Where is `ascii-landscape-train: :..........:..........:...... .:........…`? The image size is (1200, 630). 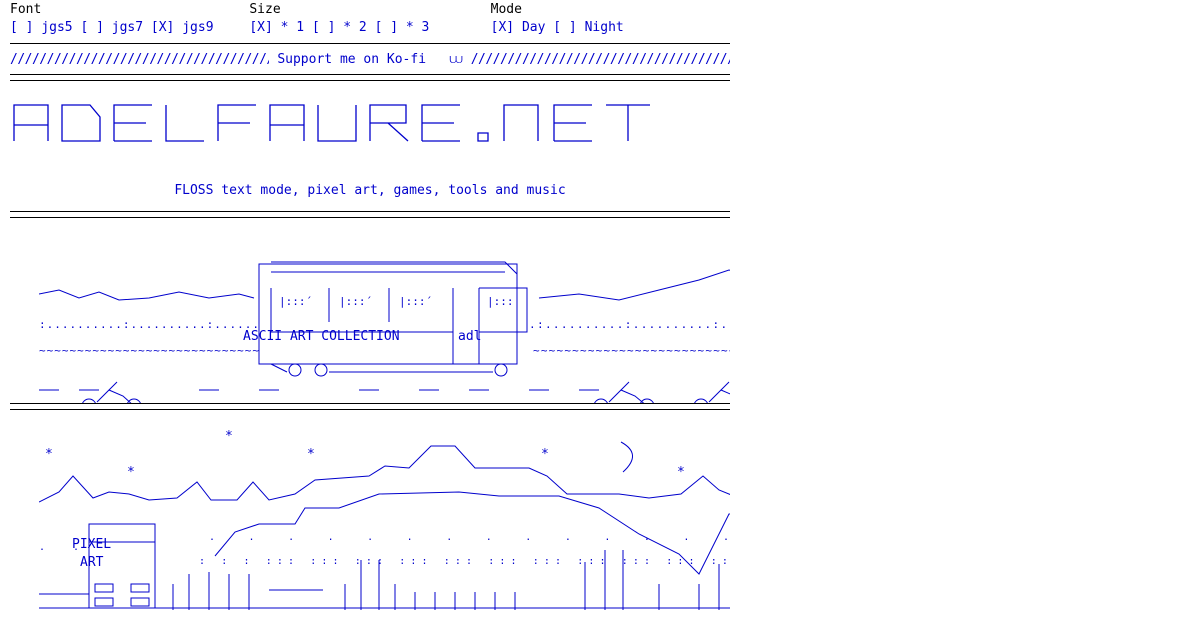 ascii-landscape-train: :..........:..........:...... .:........… is located at coordinates (384, 332).